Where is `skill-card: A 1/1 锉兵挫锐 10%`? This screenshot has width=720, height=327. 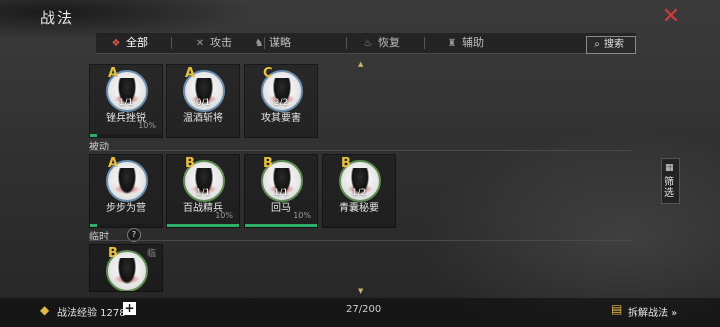
skill-card: A 1/1 锉兵挫锐 10% is located at coordinates (126, 101).